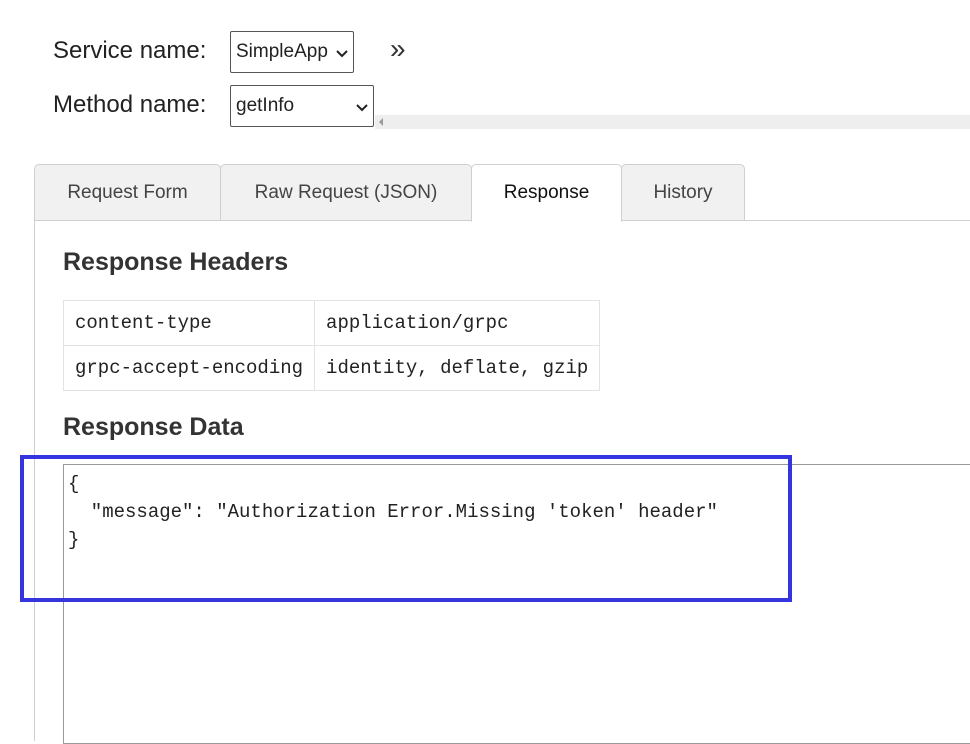  Describe the element at coordinates (189, 368) in the screenshot. I see `header-key: grpc-accept-encoding` at that location.